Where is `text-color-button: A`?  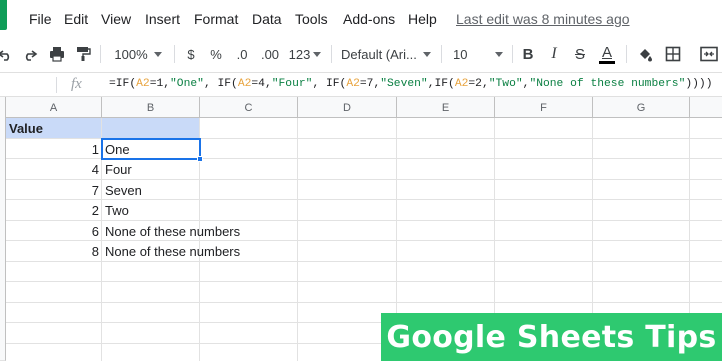 text-color-button: A is located at coordinates (607, 54).